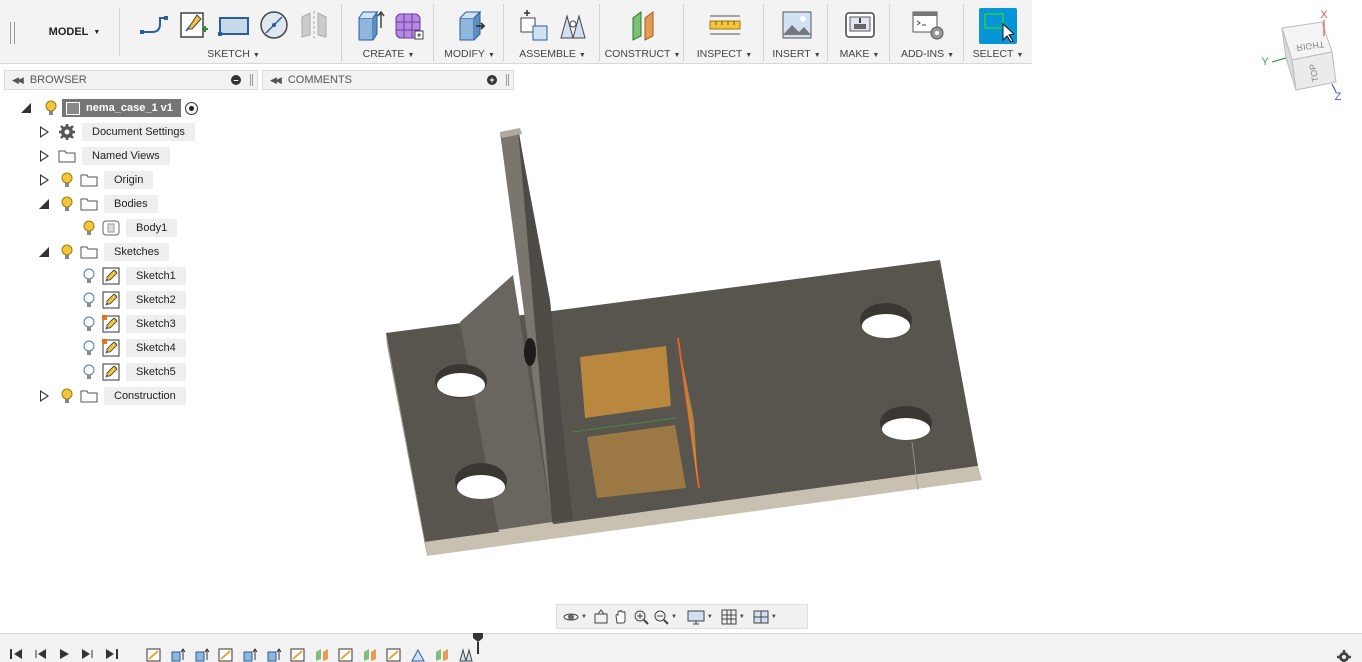 This screenshot has width=1362, height=662. I want to click on zoom-icon, so click(641, 617).